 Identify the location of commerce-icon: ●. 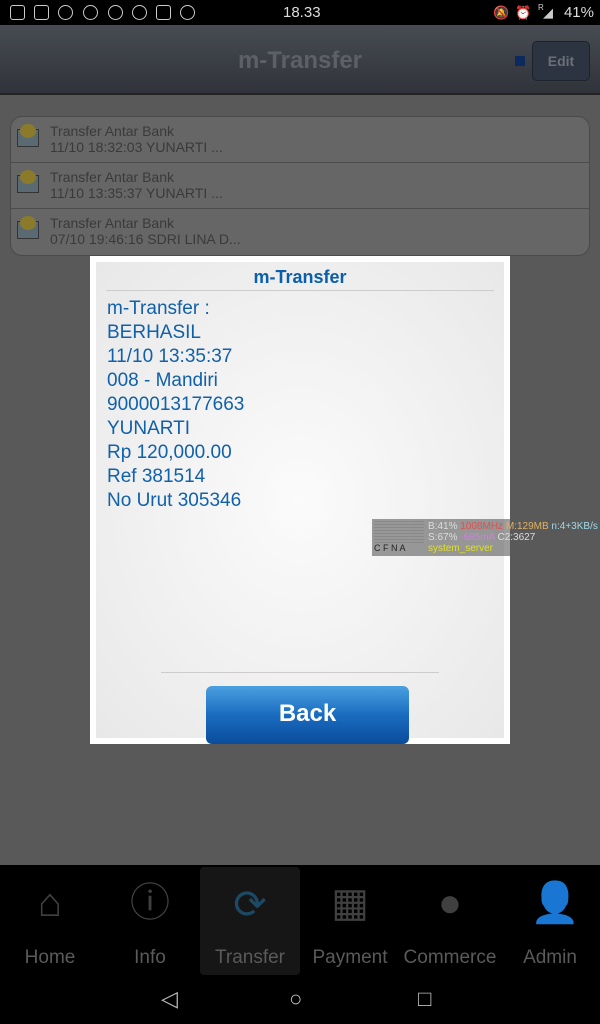
(450, 903).